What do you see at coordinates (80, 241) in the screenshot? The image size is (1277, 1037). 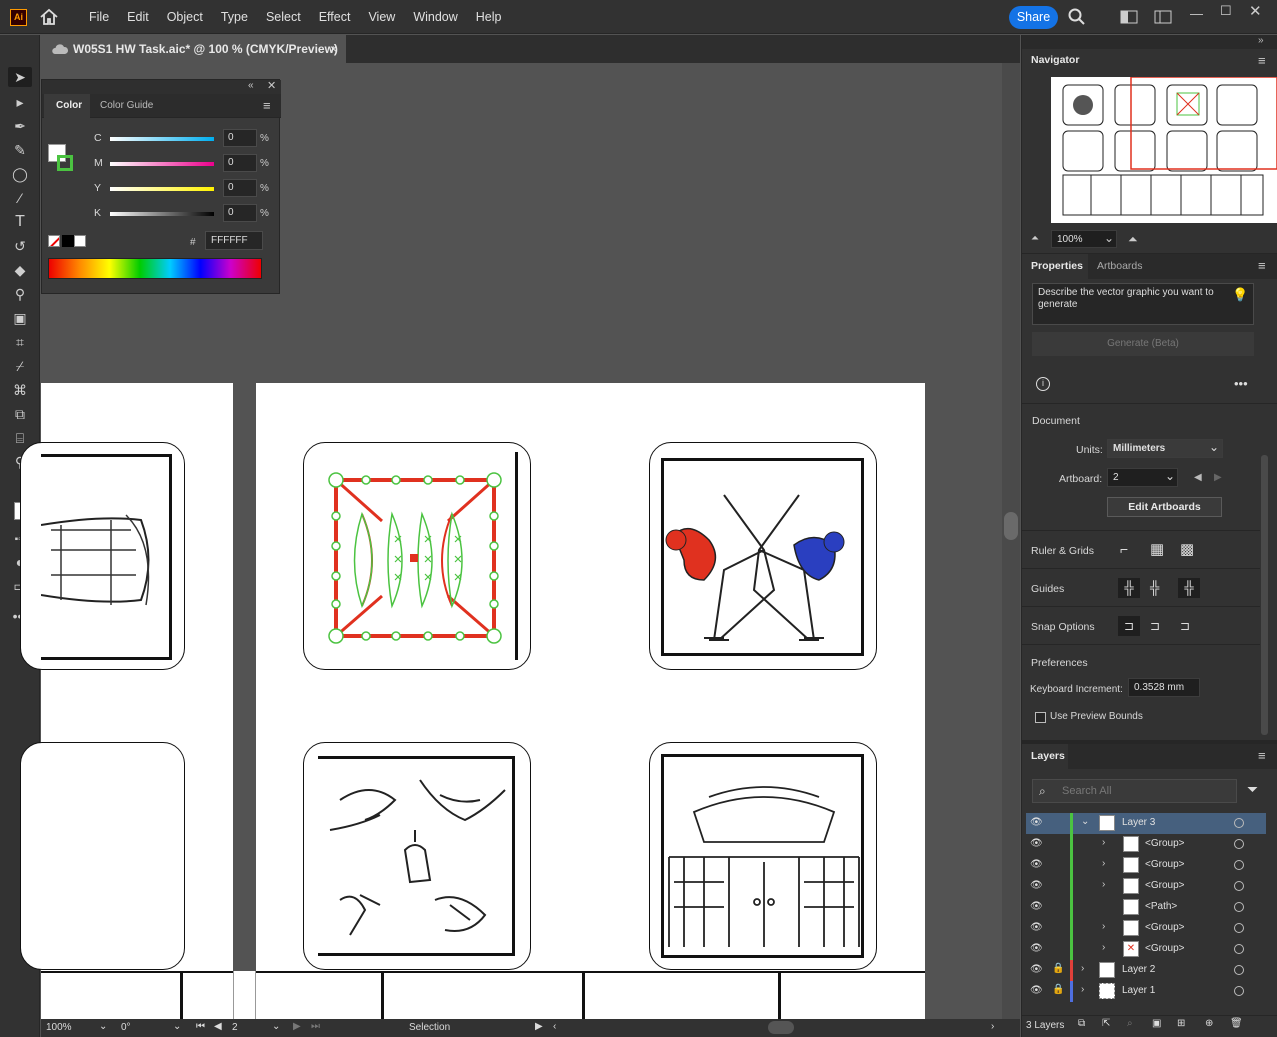 I see `white-swatch` at bounding box center [80, 241].